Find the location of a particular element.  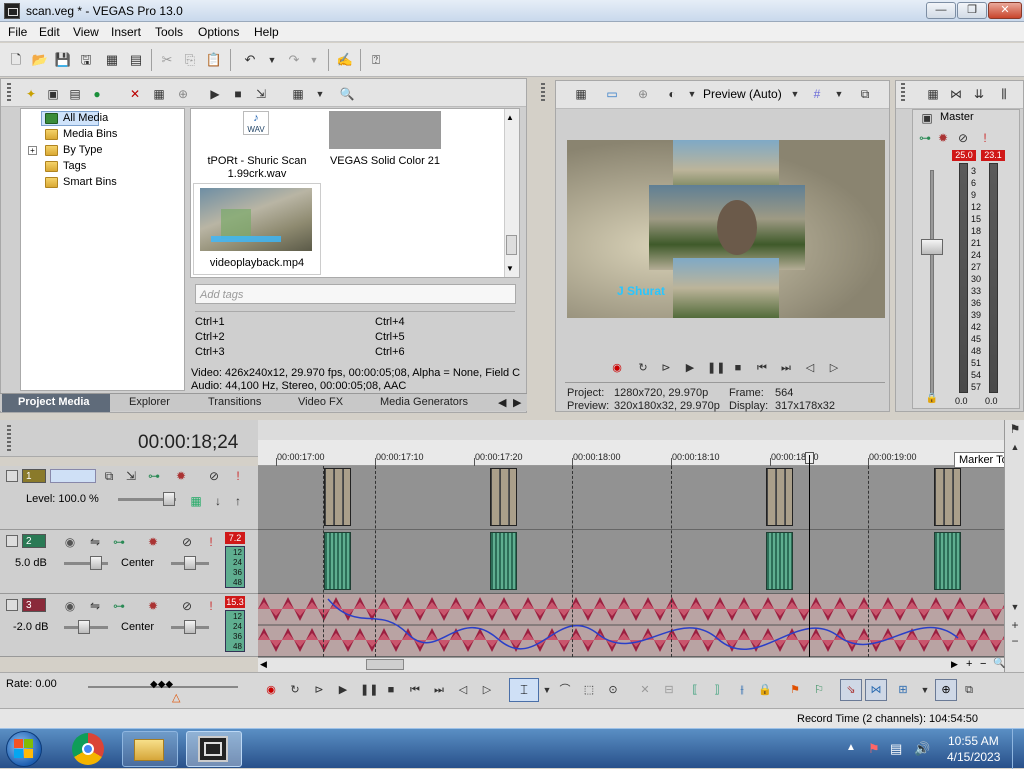

menu-file: File is located at coordinates (17, 32).